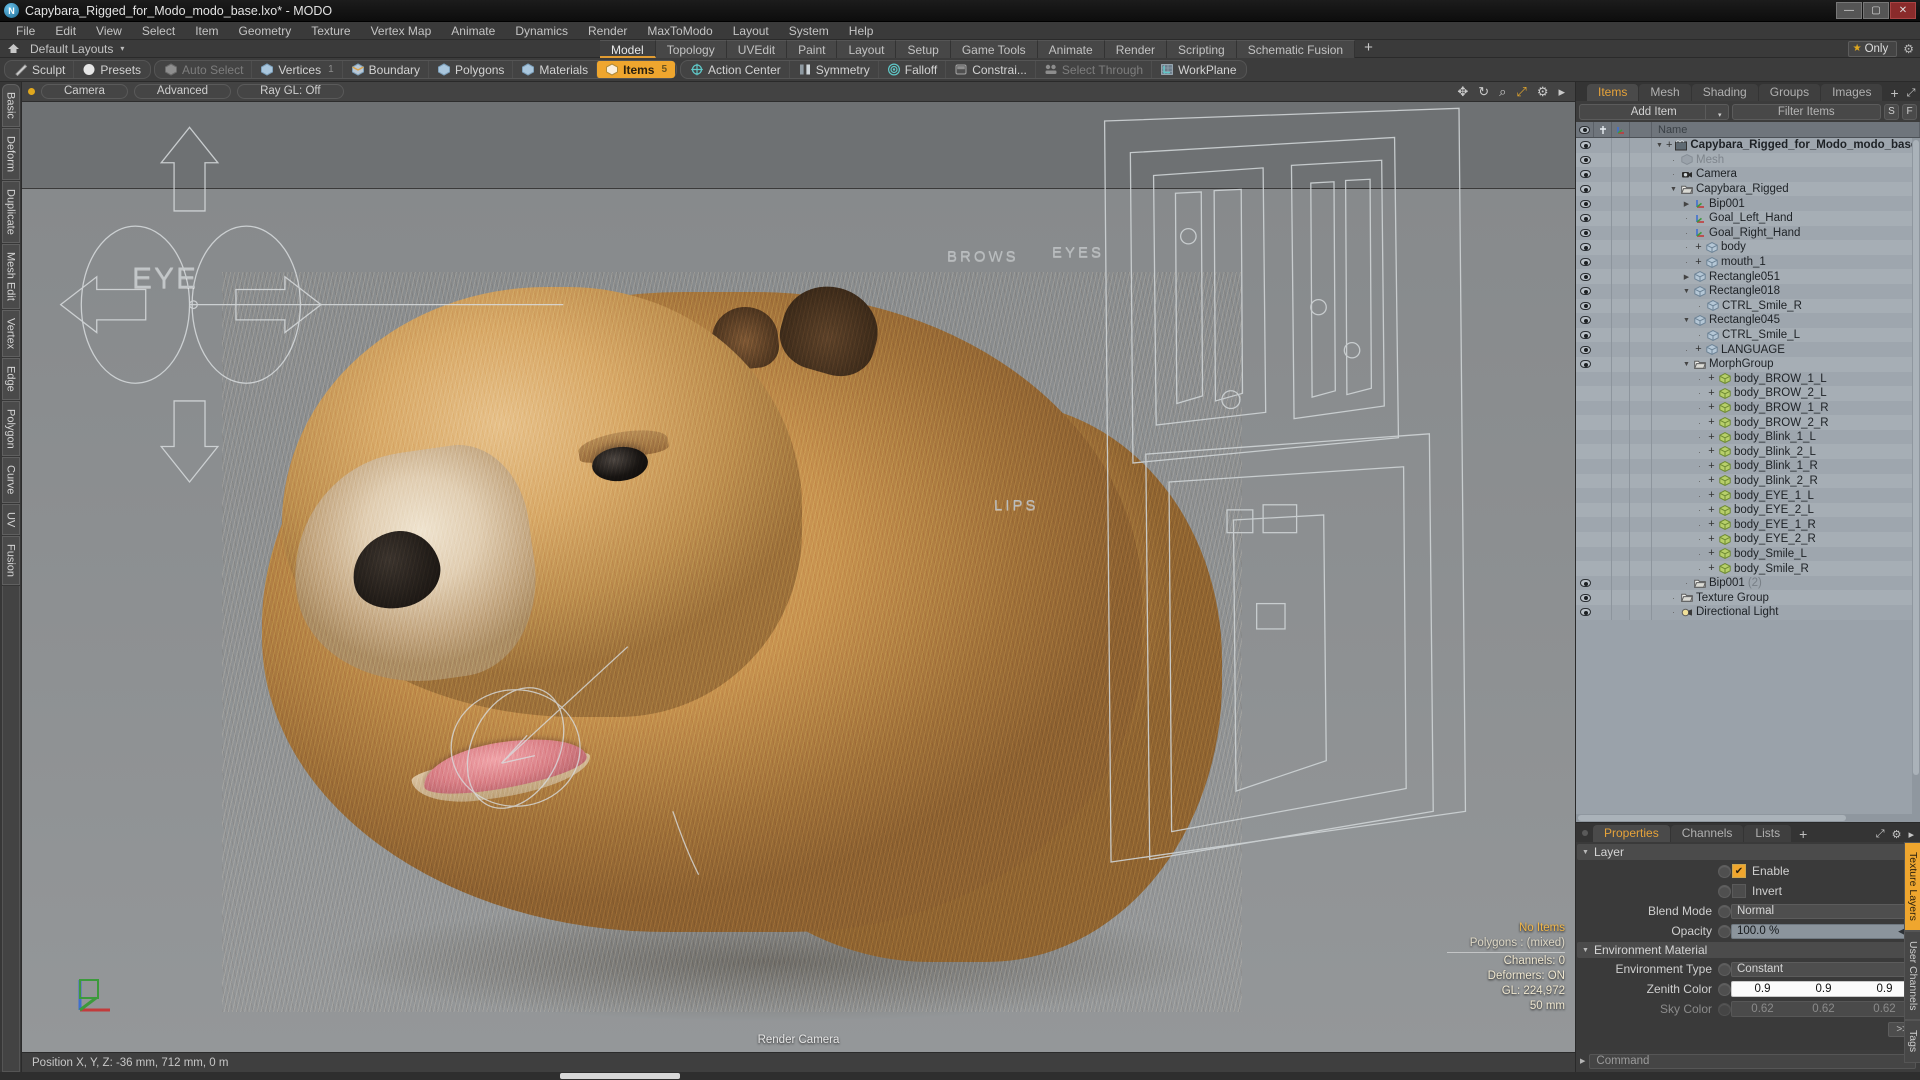 This screenshot has height=1080, width=1920. I want to click on scrollbar-thumb, so click(1916, 458).